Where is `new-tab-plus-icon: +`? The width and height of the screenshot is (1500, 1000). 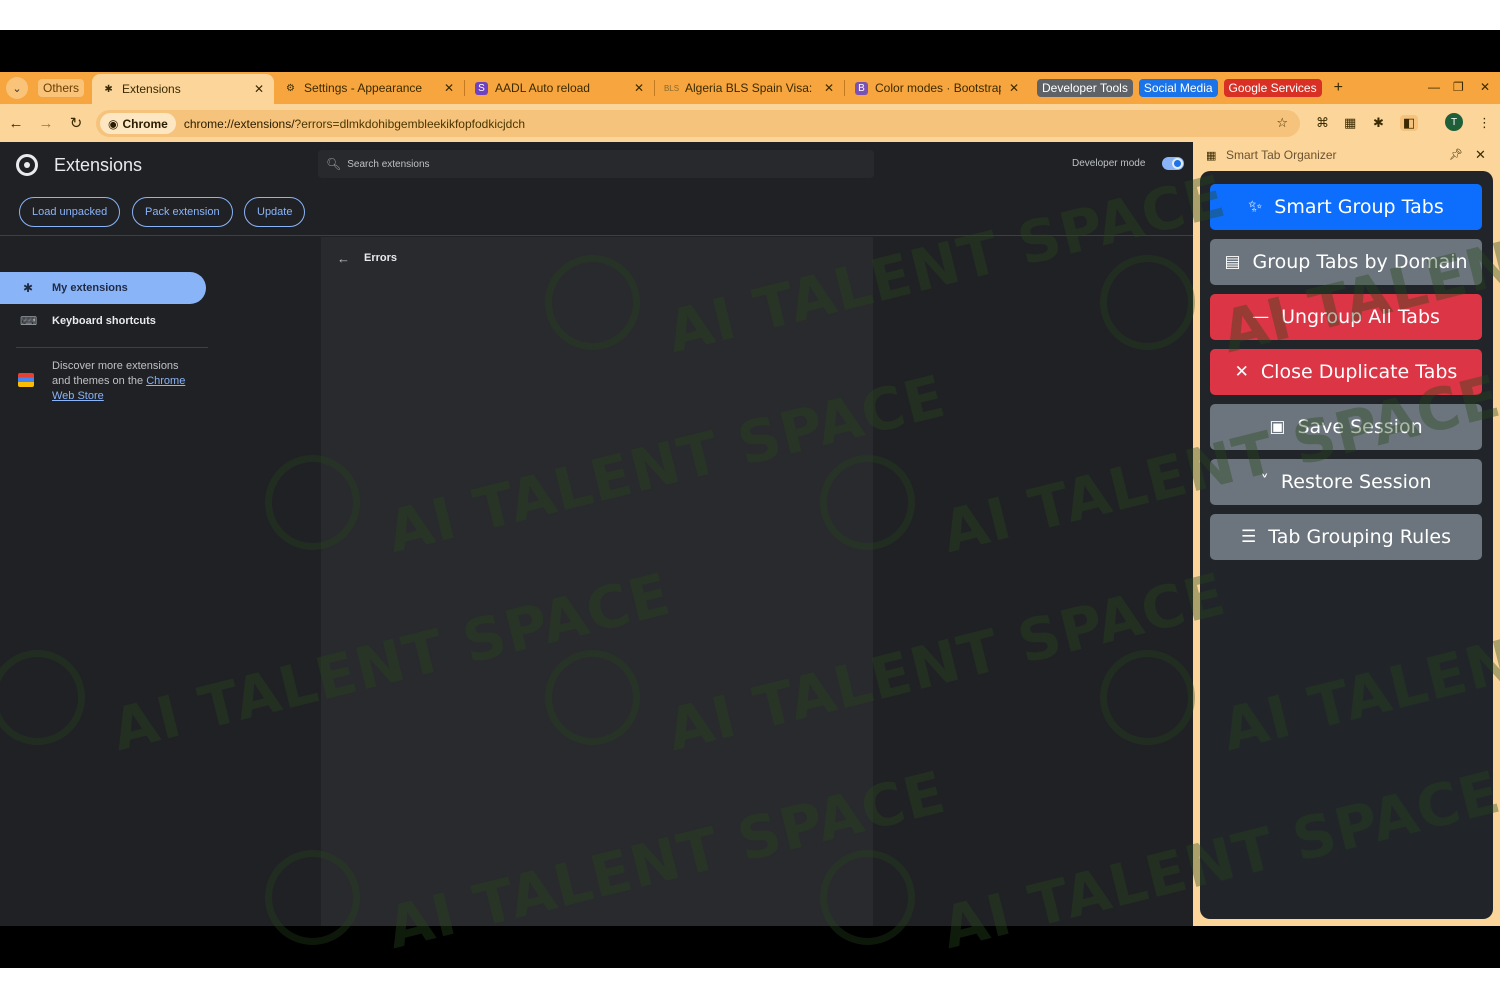 new-tab-plus-icon: + is located at coordinates (1338, 88).